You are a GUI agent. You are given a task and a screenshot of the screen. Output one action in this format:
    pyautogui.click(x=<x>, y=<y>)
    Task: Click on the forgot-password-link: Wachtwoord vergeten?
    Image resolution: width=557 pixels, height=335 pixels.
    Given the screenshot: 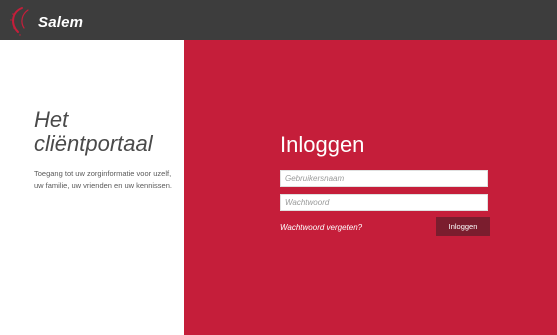 What is the action you would take?
    pyautogui.click(x=321, y=227)
    